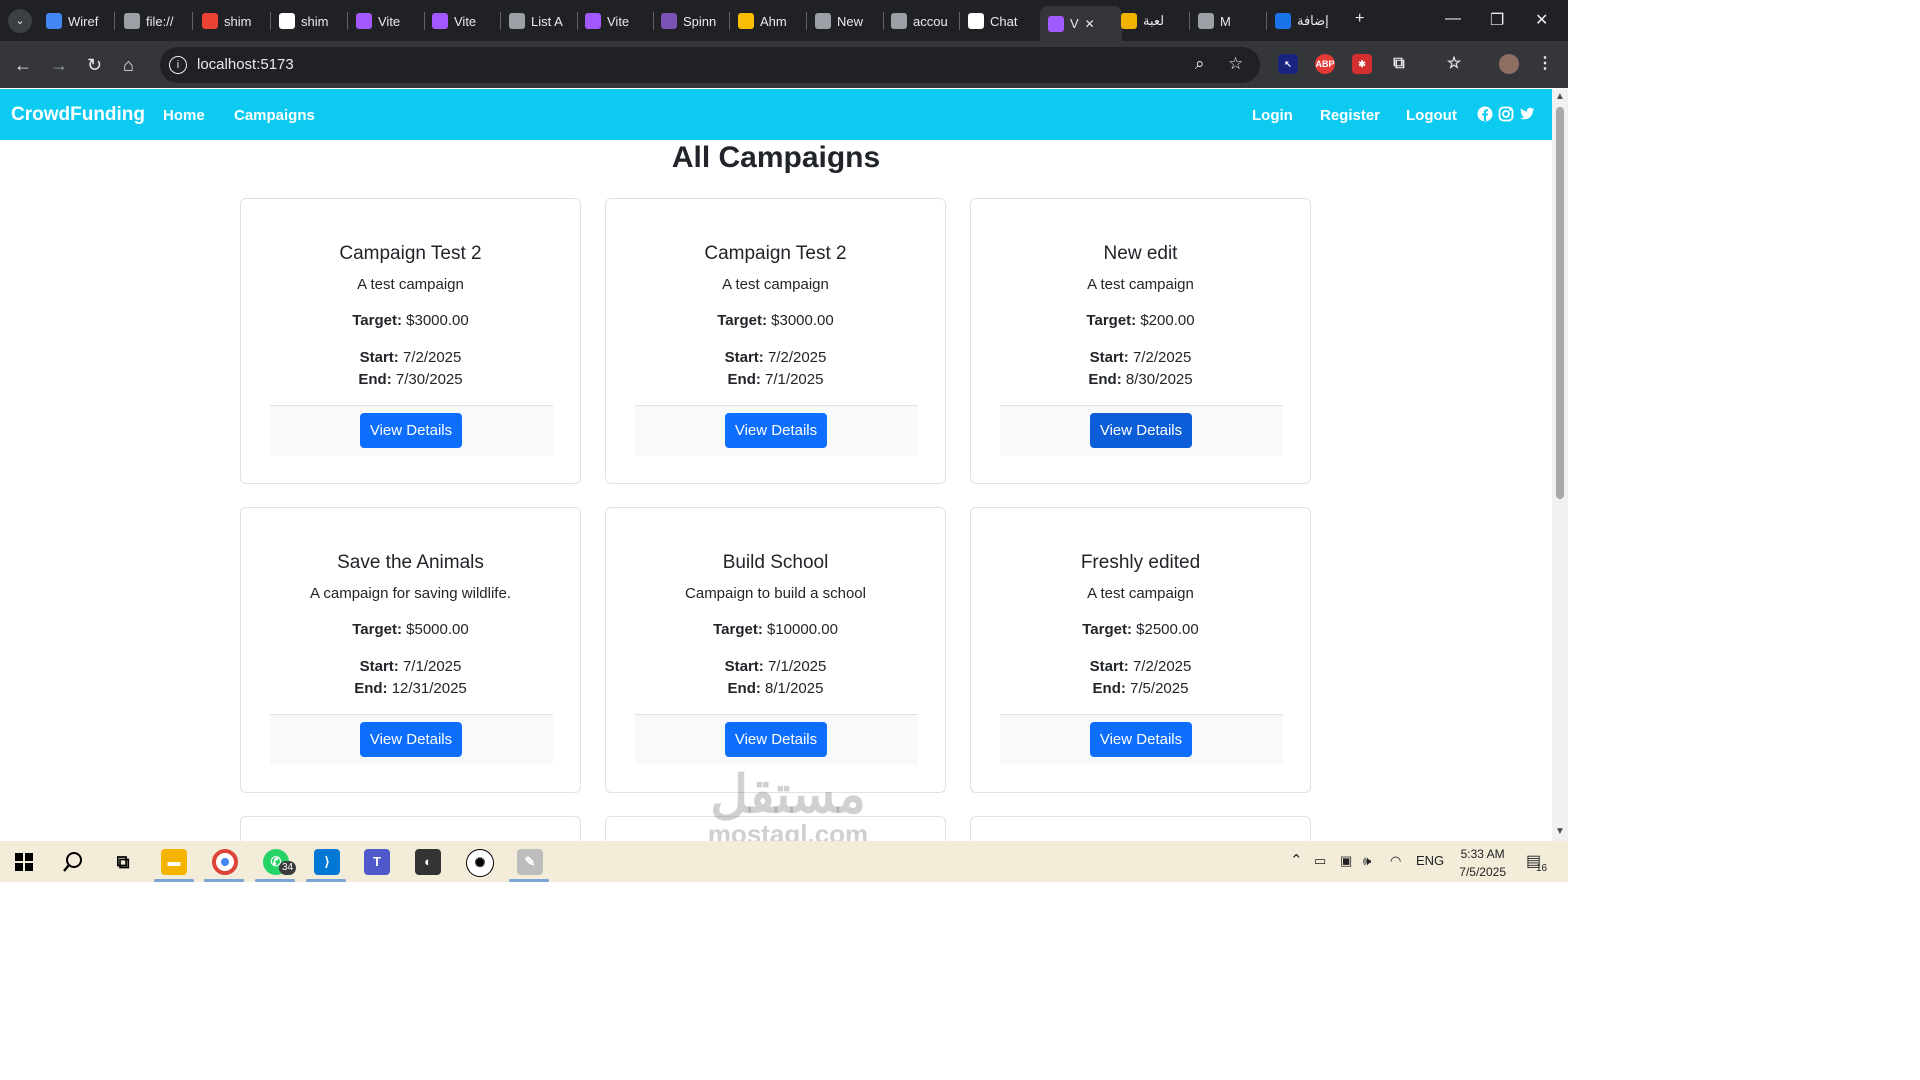 The image size is (1920, 1080). I want to click on chrome-icon, so click(225, 862).